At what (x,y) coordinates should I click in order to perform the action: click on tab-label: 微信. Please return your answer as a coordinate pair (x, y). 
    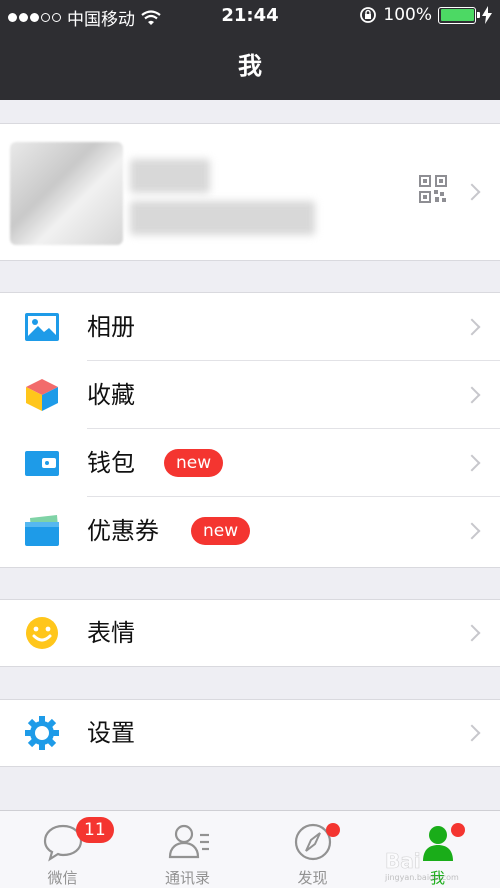
    Looking at the image, I should click on (62, 878).